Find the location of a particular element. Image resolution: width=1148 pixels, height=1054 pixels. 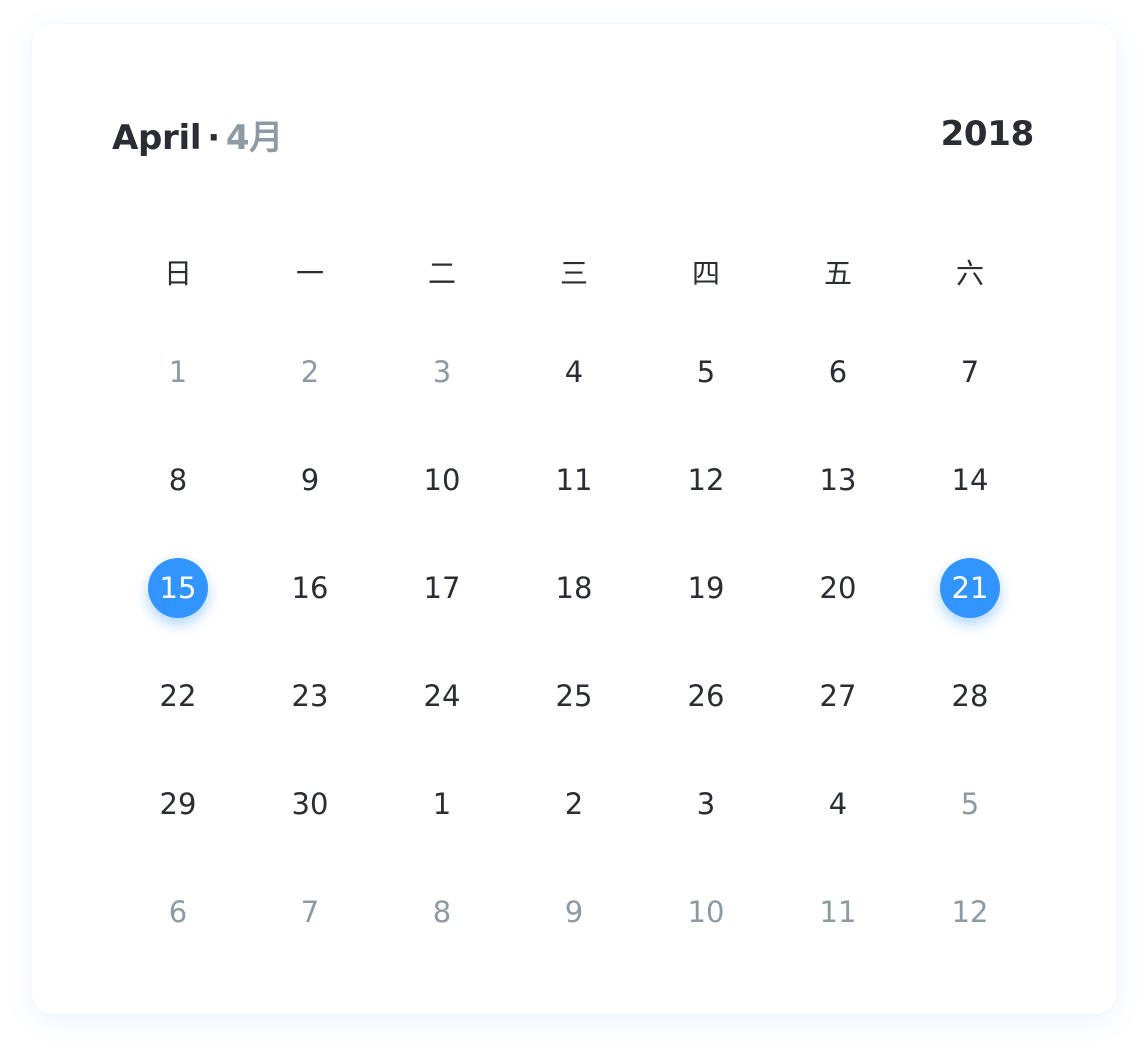

day-number: 28 is located at coordinates (970, 696).